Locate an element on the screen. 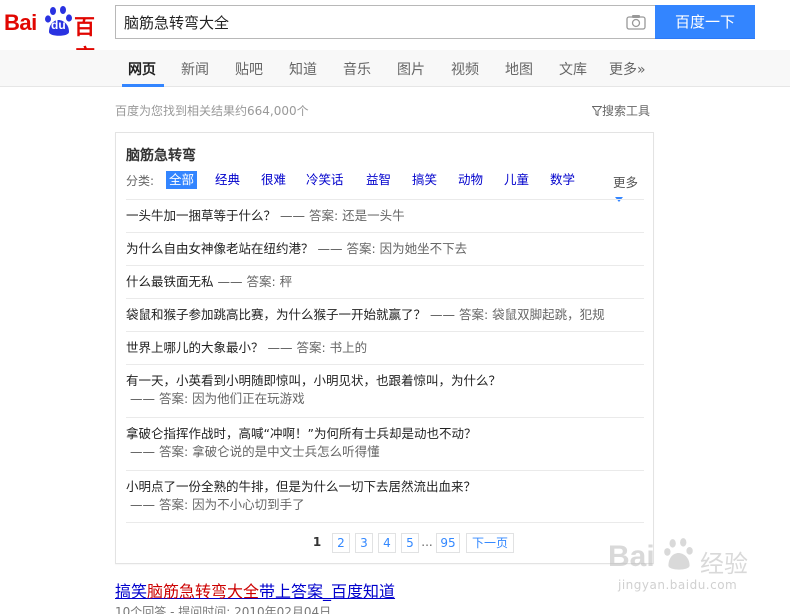 The width and height of the screenshot is (790, 614). result-meta: 10个回答 - 提问时间: 2010年02月04日 is located at coordinates (223, 609).